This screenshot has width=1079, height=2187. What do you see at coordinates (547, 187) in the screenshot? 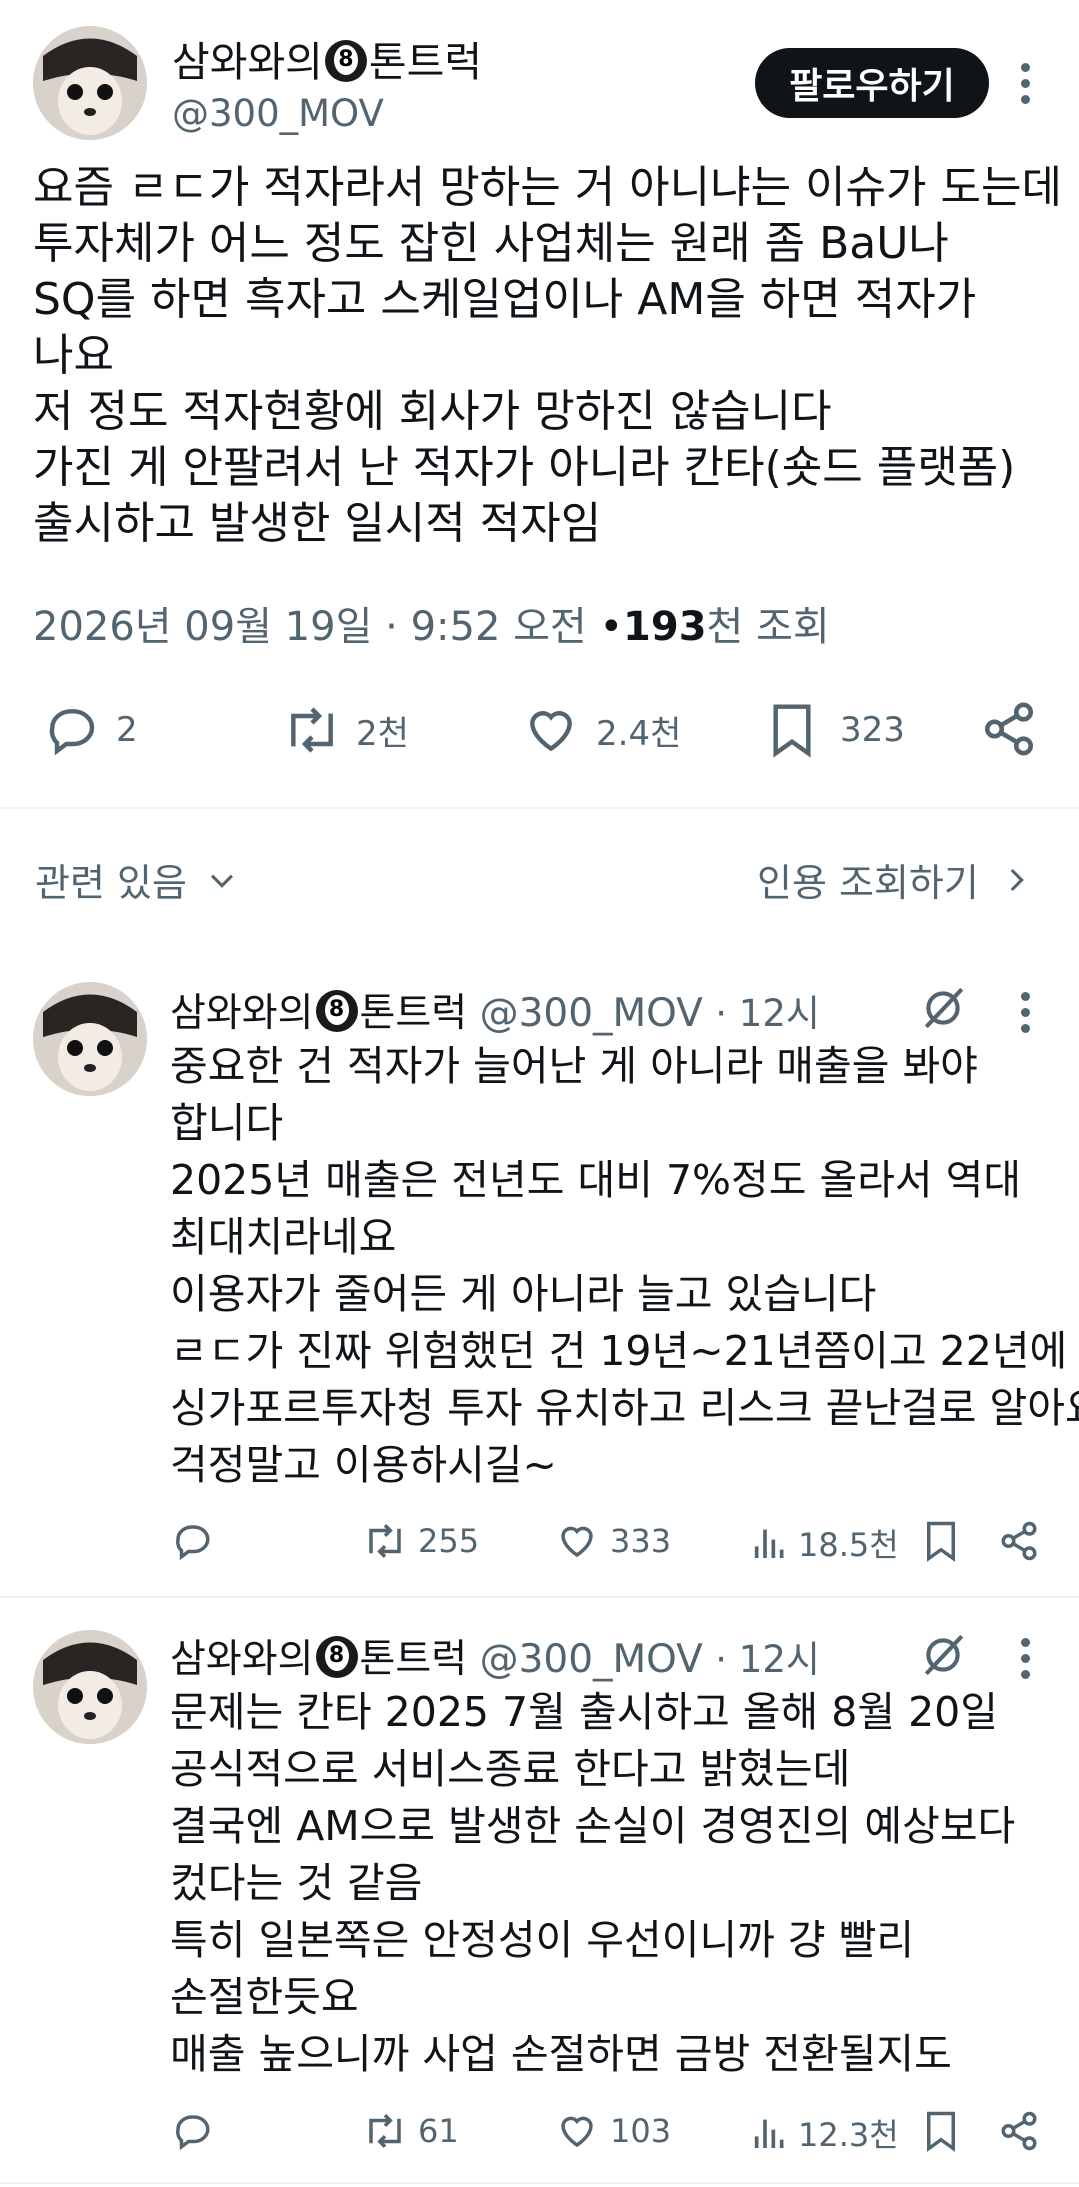
I see `post-line: 요즘 ㄹㄷ가 적자라서 망하는 거 아니냐는 이슈가 도는데` at bounding box center [547, 187].